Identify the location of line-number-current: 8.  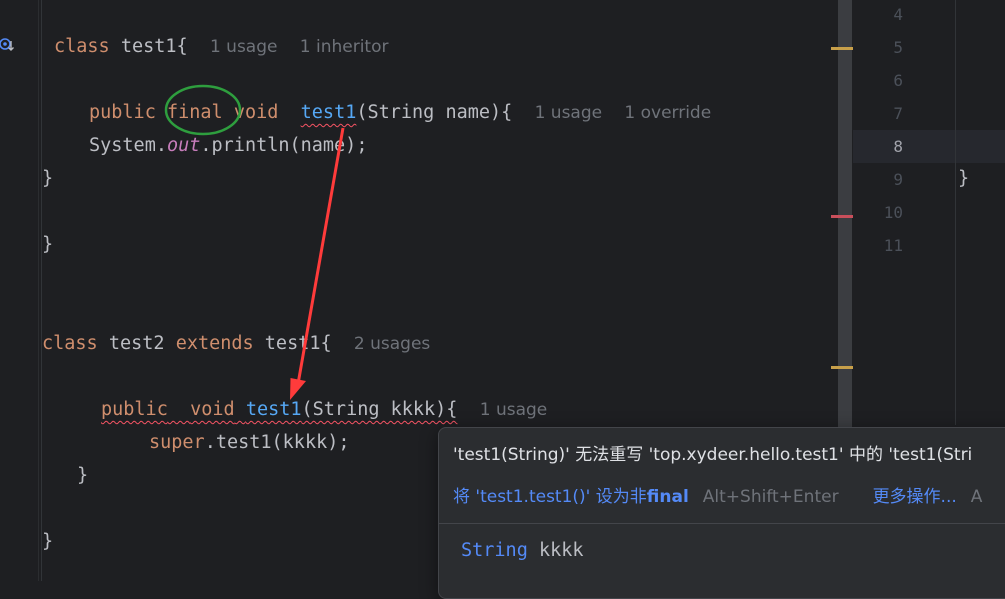
(898, 146).